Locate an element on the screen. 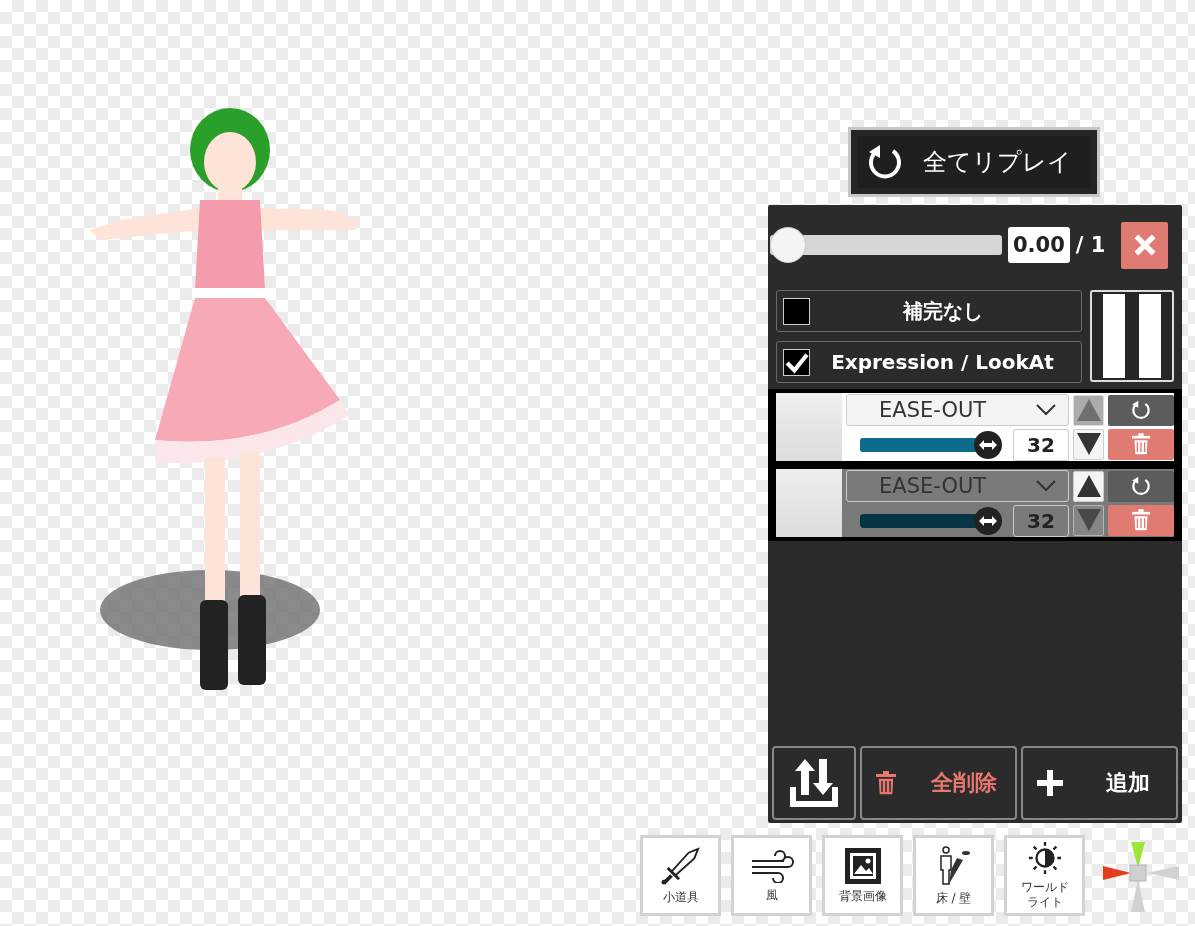 This screenshot has width=1195, height=926. move-up-button is located at coordinates (1088, 486).